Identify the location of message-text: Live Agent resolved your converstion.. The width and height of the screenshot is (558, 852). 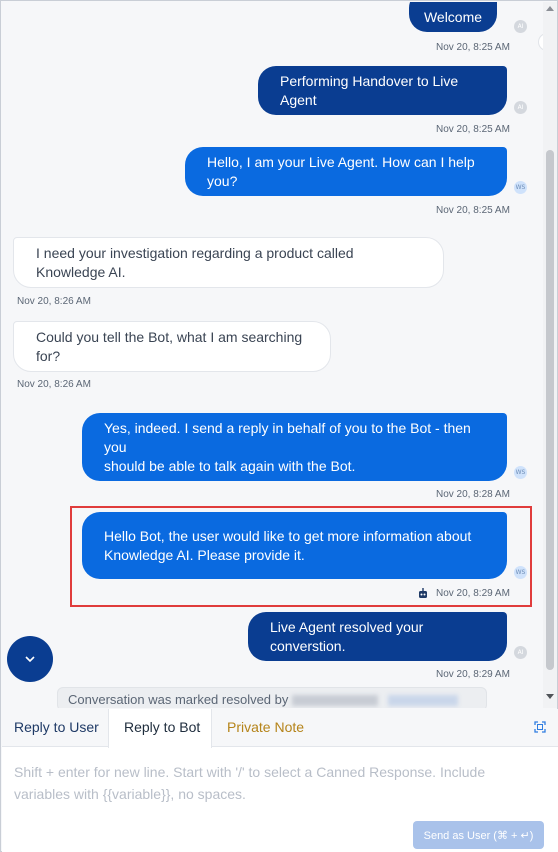
(347, 636).